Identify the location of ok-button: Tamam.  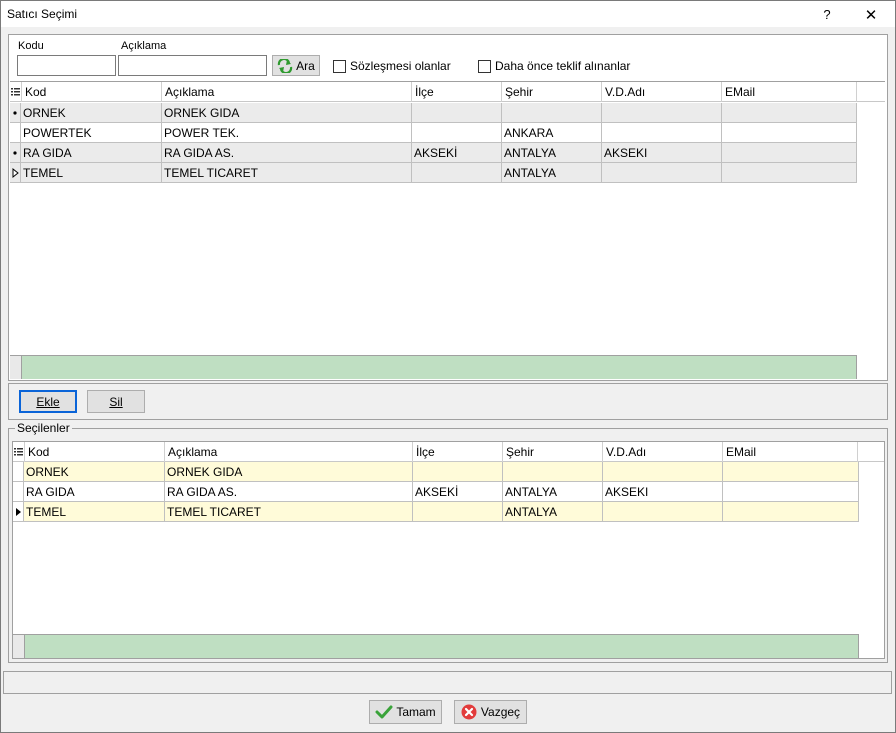
(405, 712).